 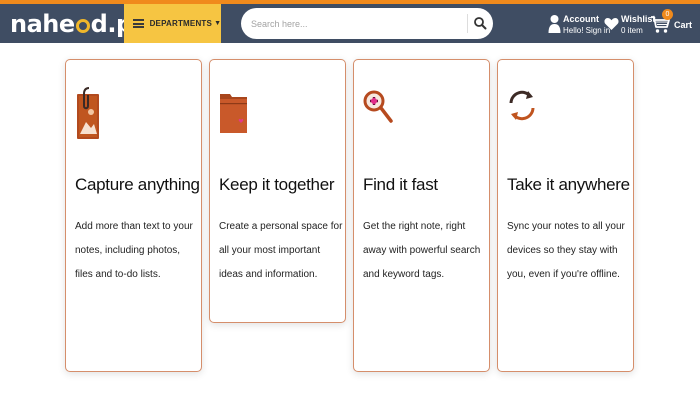 I want to click on magnifier-icon, so click(x=378, y=106).